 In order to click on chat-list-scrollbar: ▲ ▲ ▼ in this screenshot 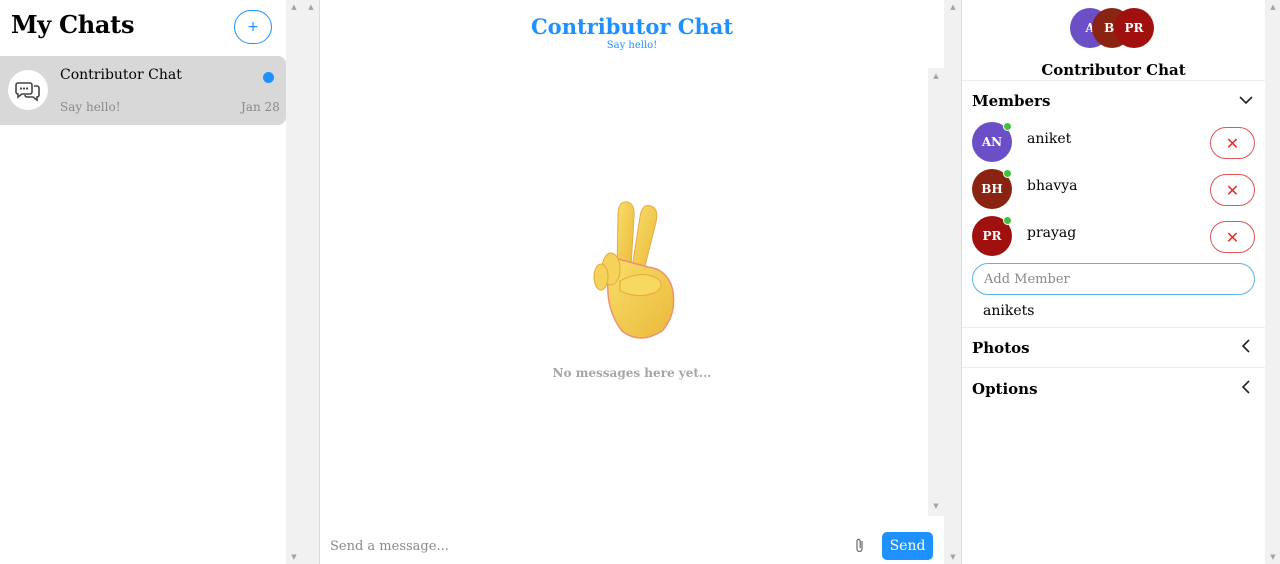, I will do `click(303, 282)`.